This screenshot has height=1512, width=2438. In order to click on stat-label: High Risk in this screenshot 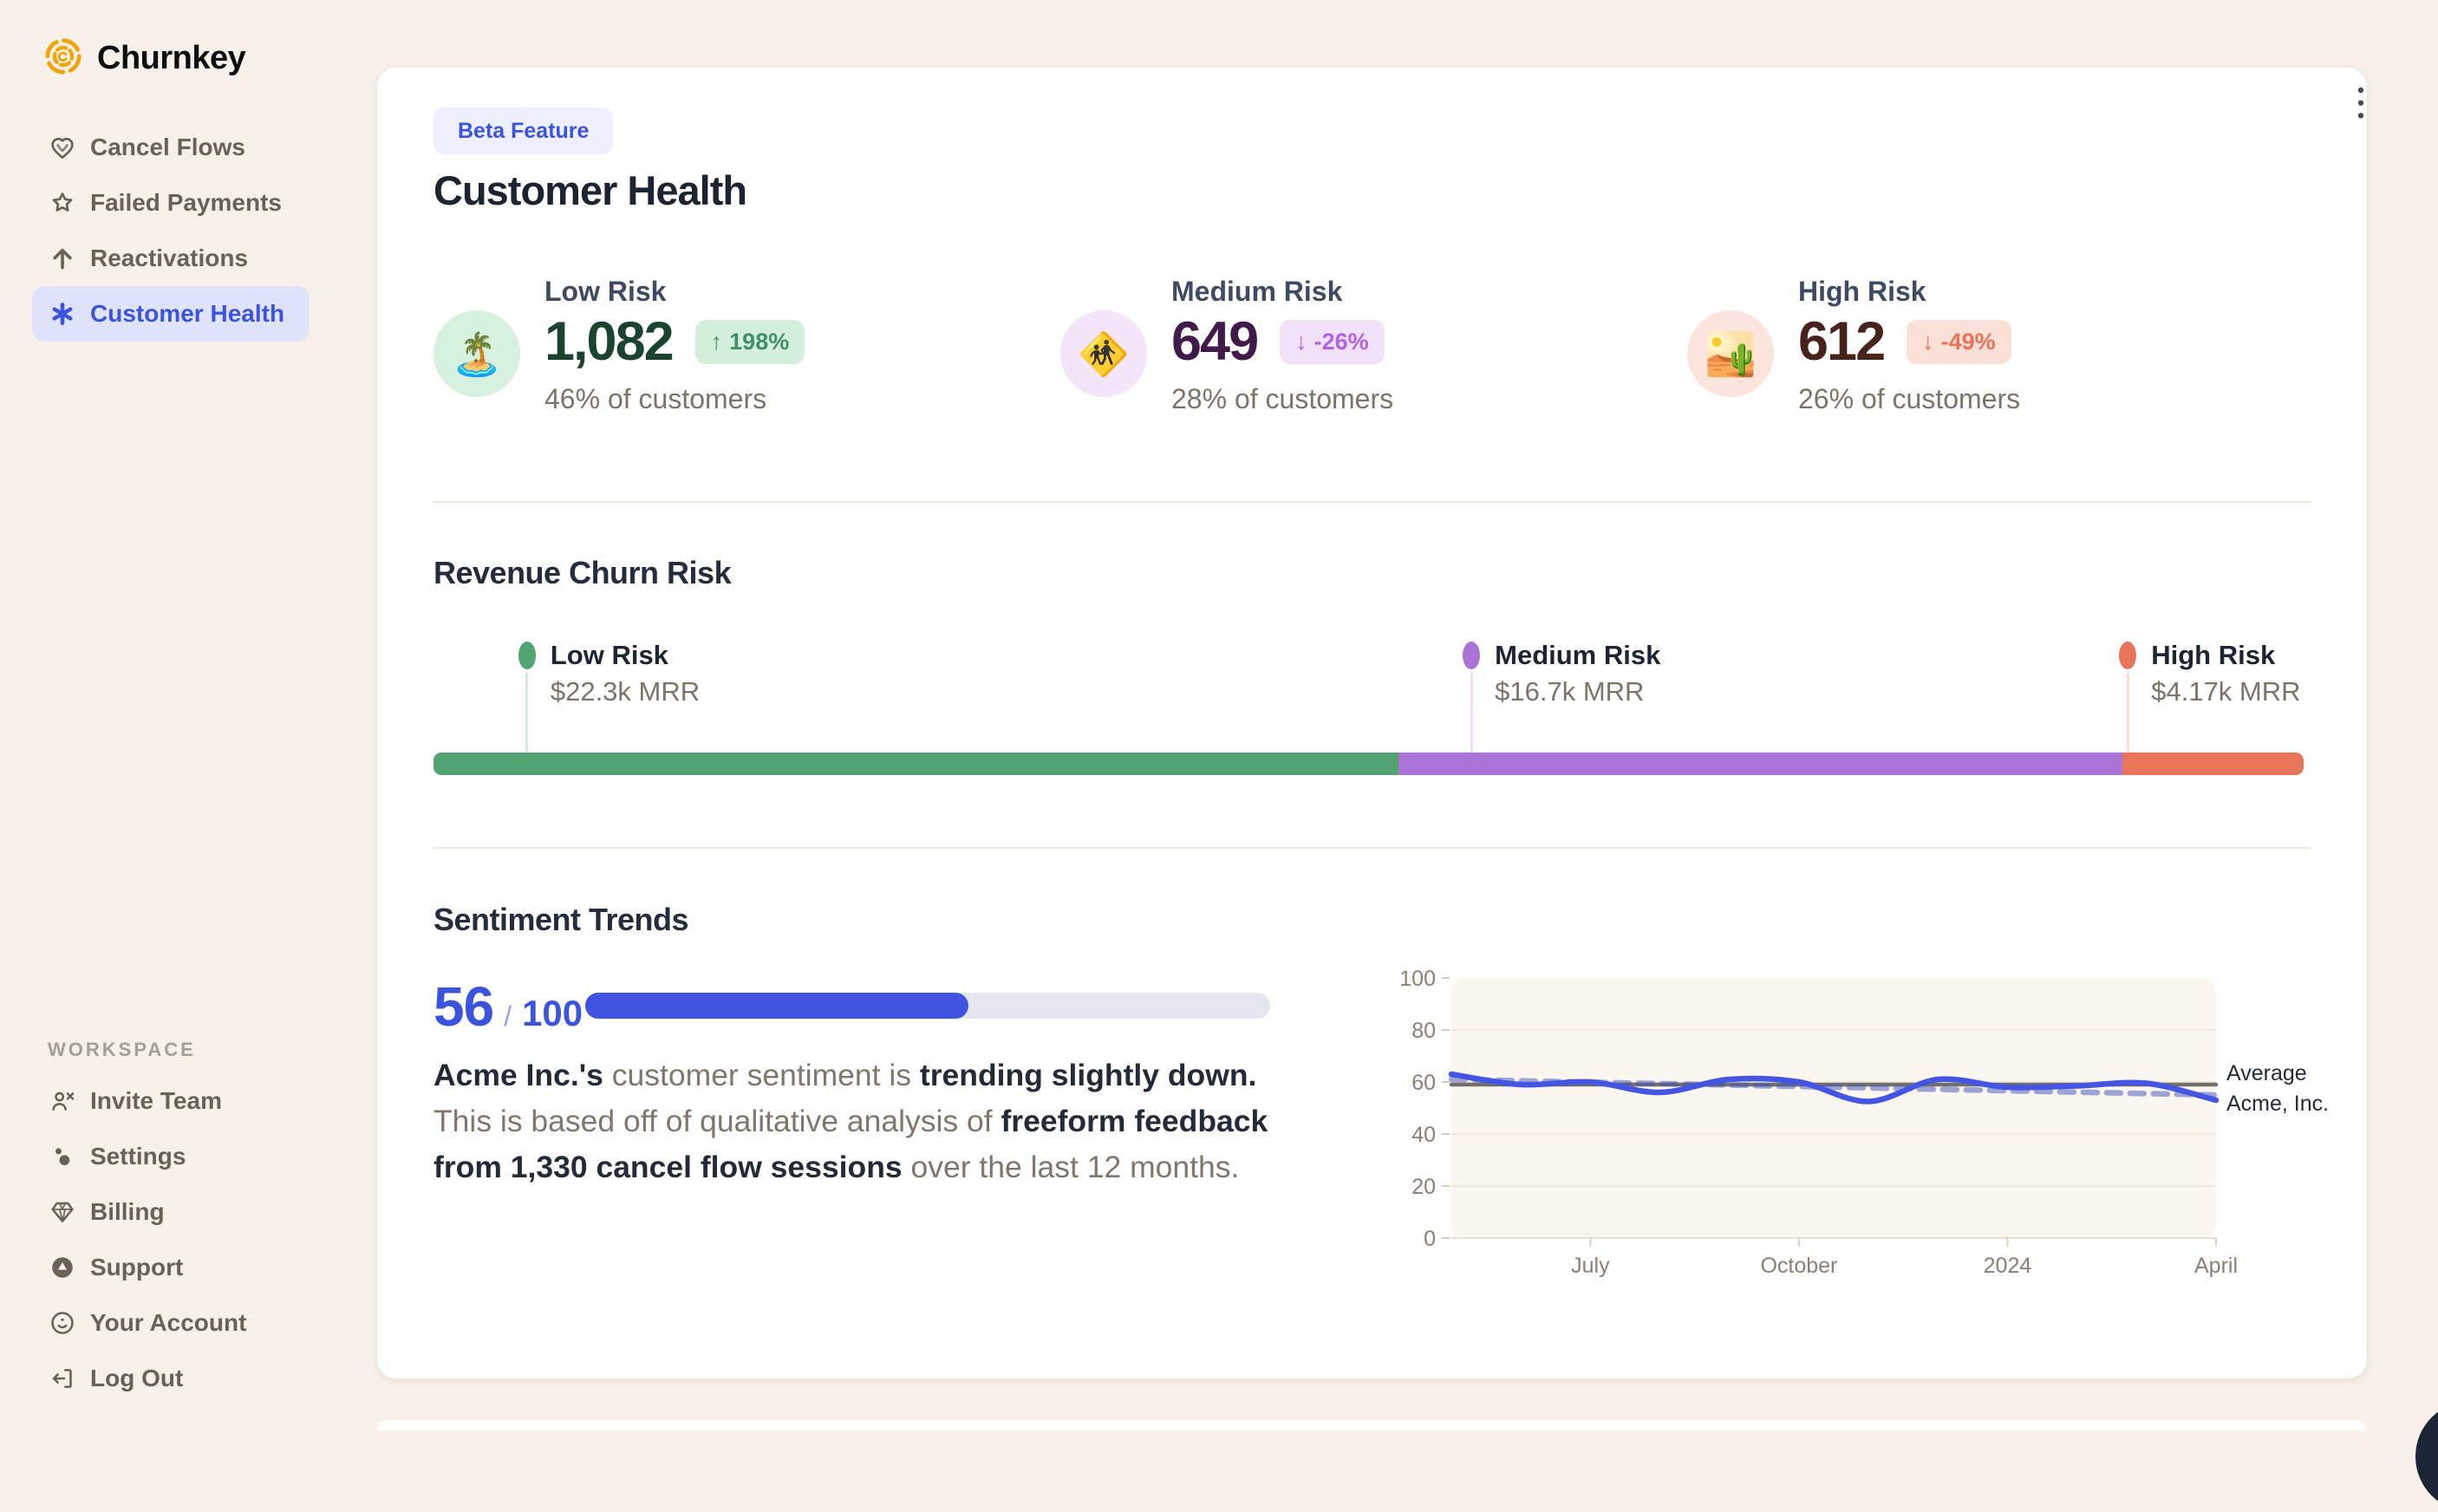, I will do `click(1862, 291)`.